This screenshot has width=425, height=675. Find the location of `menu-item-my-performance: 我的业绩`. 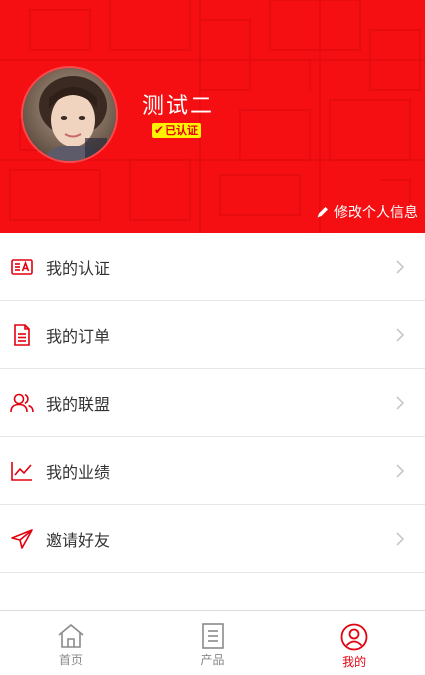

menu-item-my-performance: 我的业绩 is located at coordinates (212, 471).